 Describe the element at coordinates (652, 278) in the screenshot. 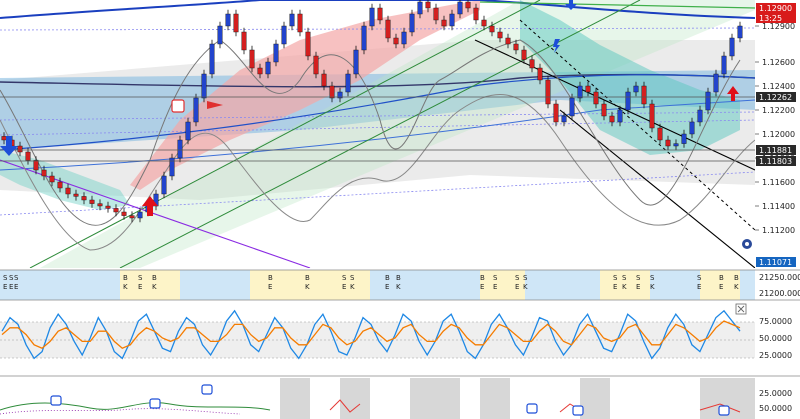

I see `session-label-top: S` at that location.